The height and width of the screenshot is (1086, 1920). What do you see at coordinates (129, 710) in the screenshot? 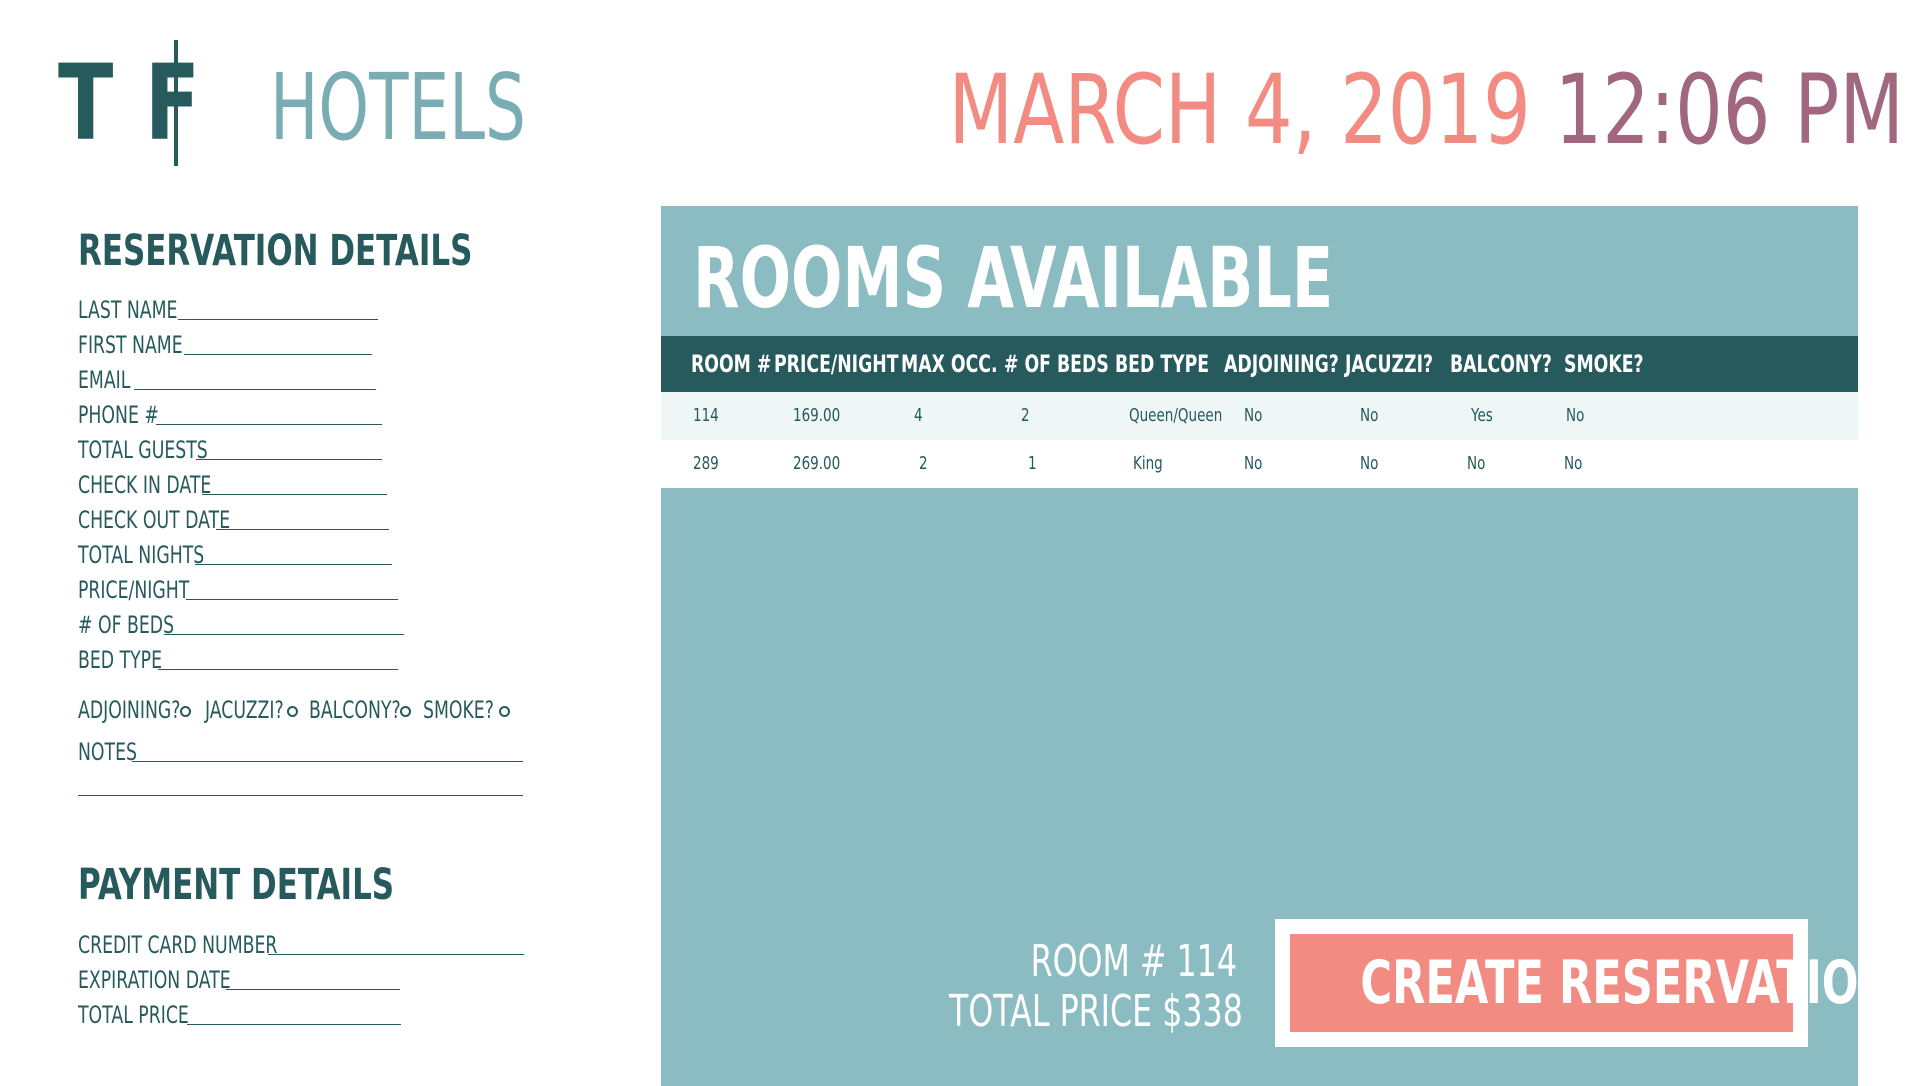
I see `adjoining-label: ADJOINING?` at bounding box center [129, 710].